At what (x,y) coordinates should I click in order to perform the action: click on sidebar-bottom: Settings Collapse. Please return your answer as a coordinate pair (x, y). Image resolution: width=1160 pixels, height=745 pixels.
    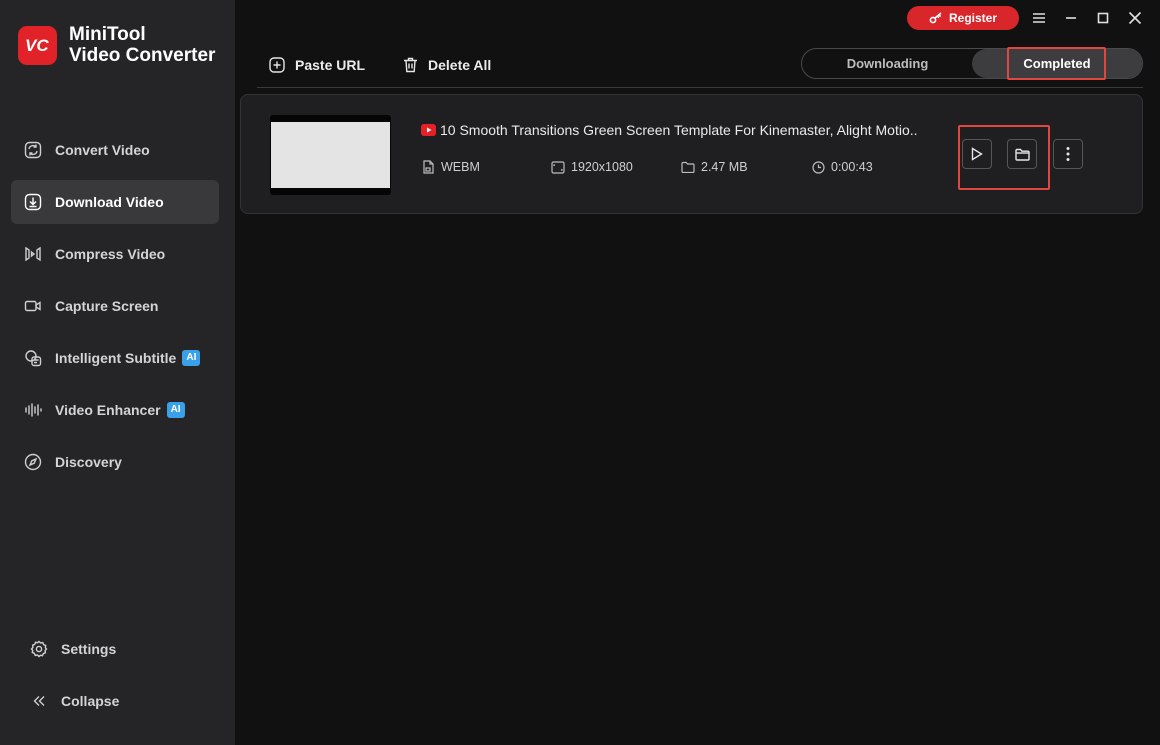
    Looking at the image, I should click on (73, 684).